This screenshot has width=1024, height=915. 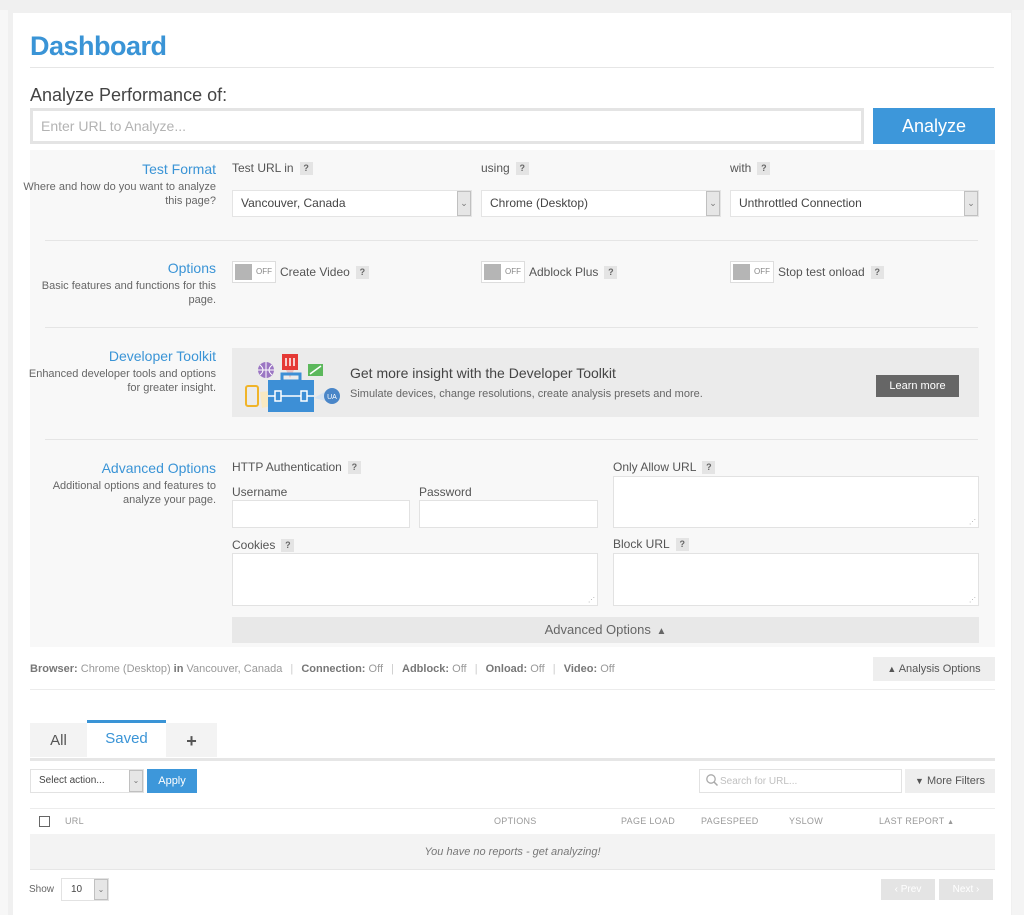 What do you see at coordinates (508, 514) in the screenshot?
I see `password-input` at bounding box center [508, 514].